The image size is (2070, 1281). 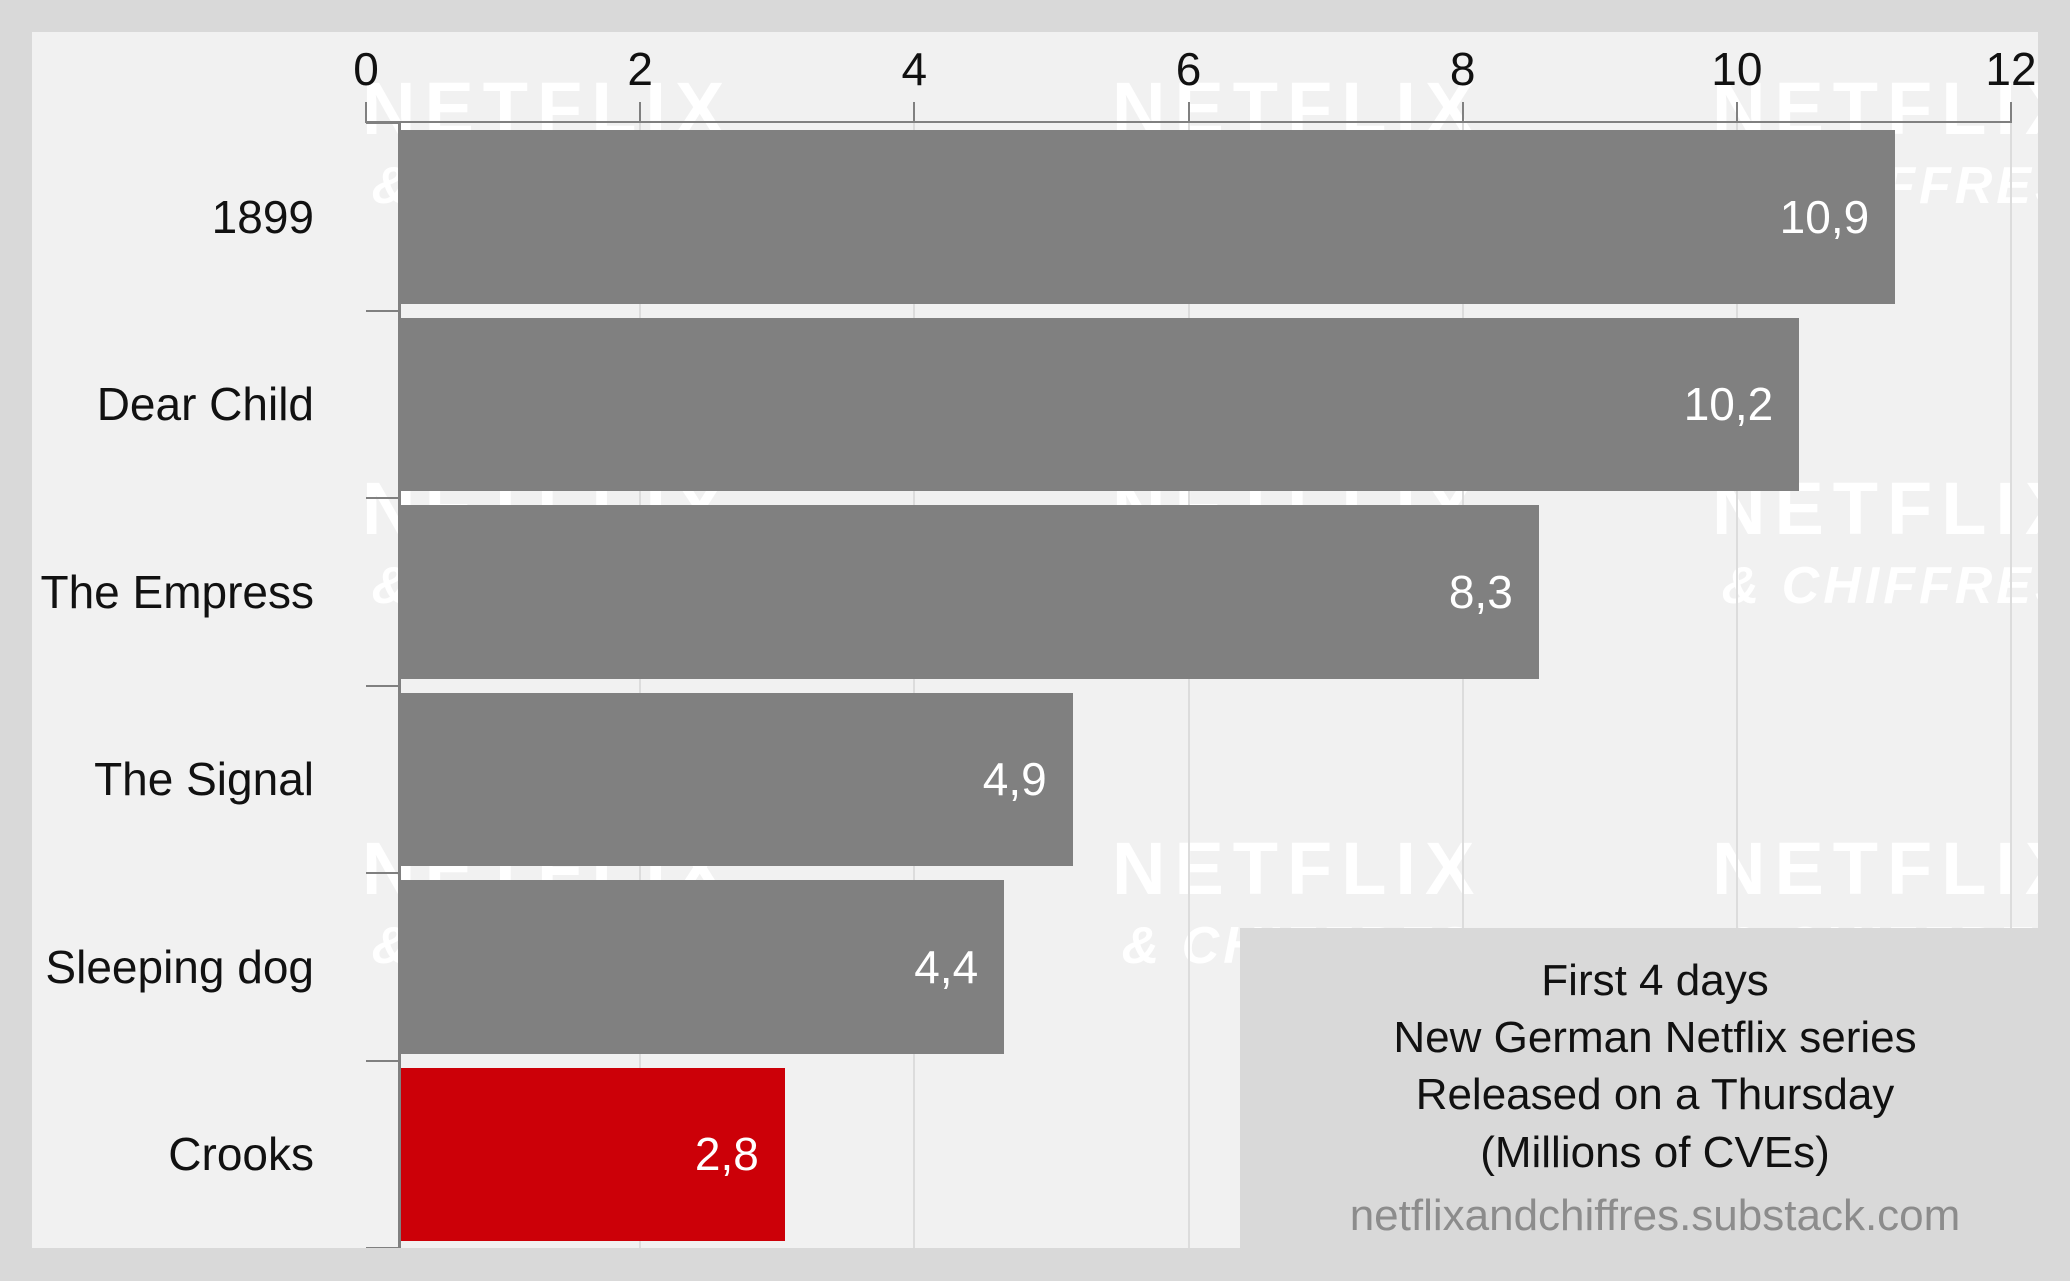 What do you see at coordinates (366, 69) in the screenshot?
I see `x-axis-tick-label: 0` at bounding box center [366, 69].